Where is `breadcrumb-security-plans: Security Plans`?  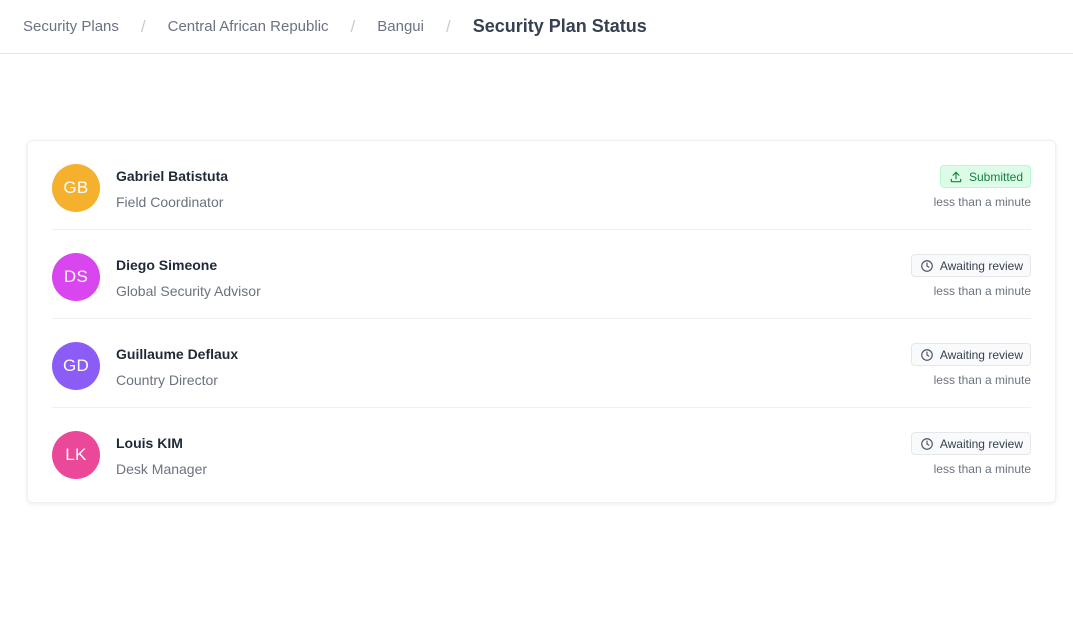
breadcrumb-security-plans: Security Plans is located at coordinates (71, 26).